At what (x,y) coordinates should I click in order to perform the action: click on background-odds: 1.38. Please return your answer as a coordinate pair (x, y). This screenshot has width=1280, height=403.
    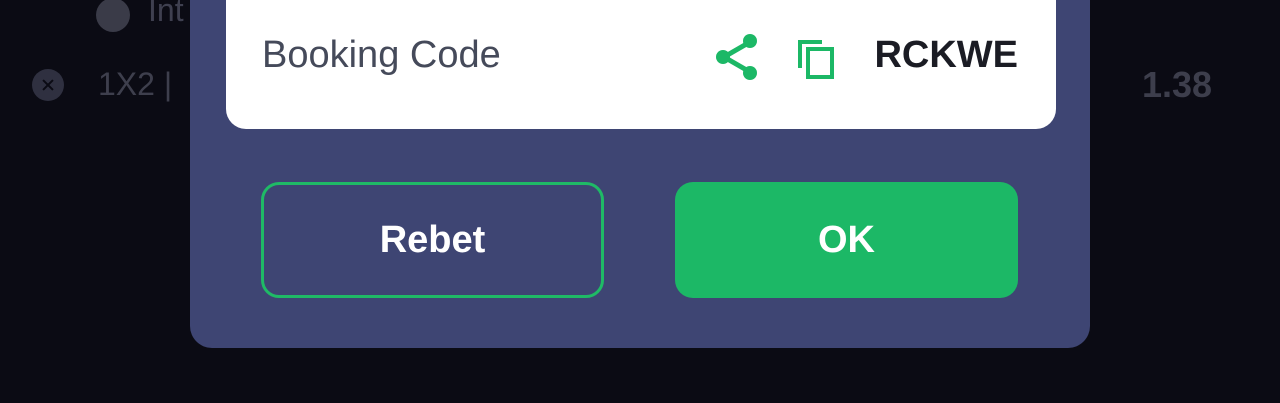
    Looking at the image, I should click on (1177, 84).